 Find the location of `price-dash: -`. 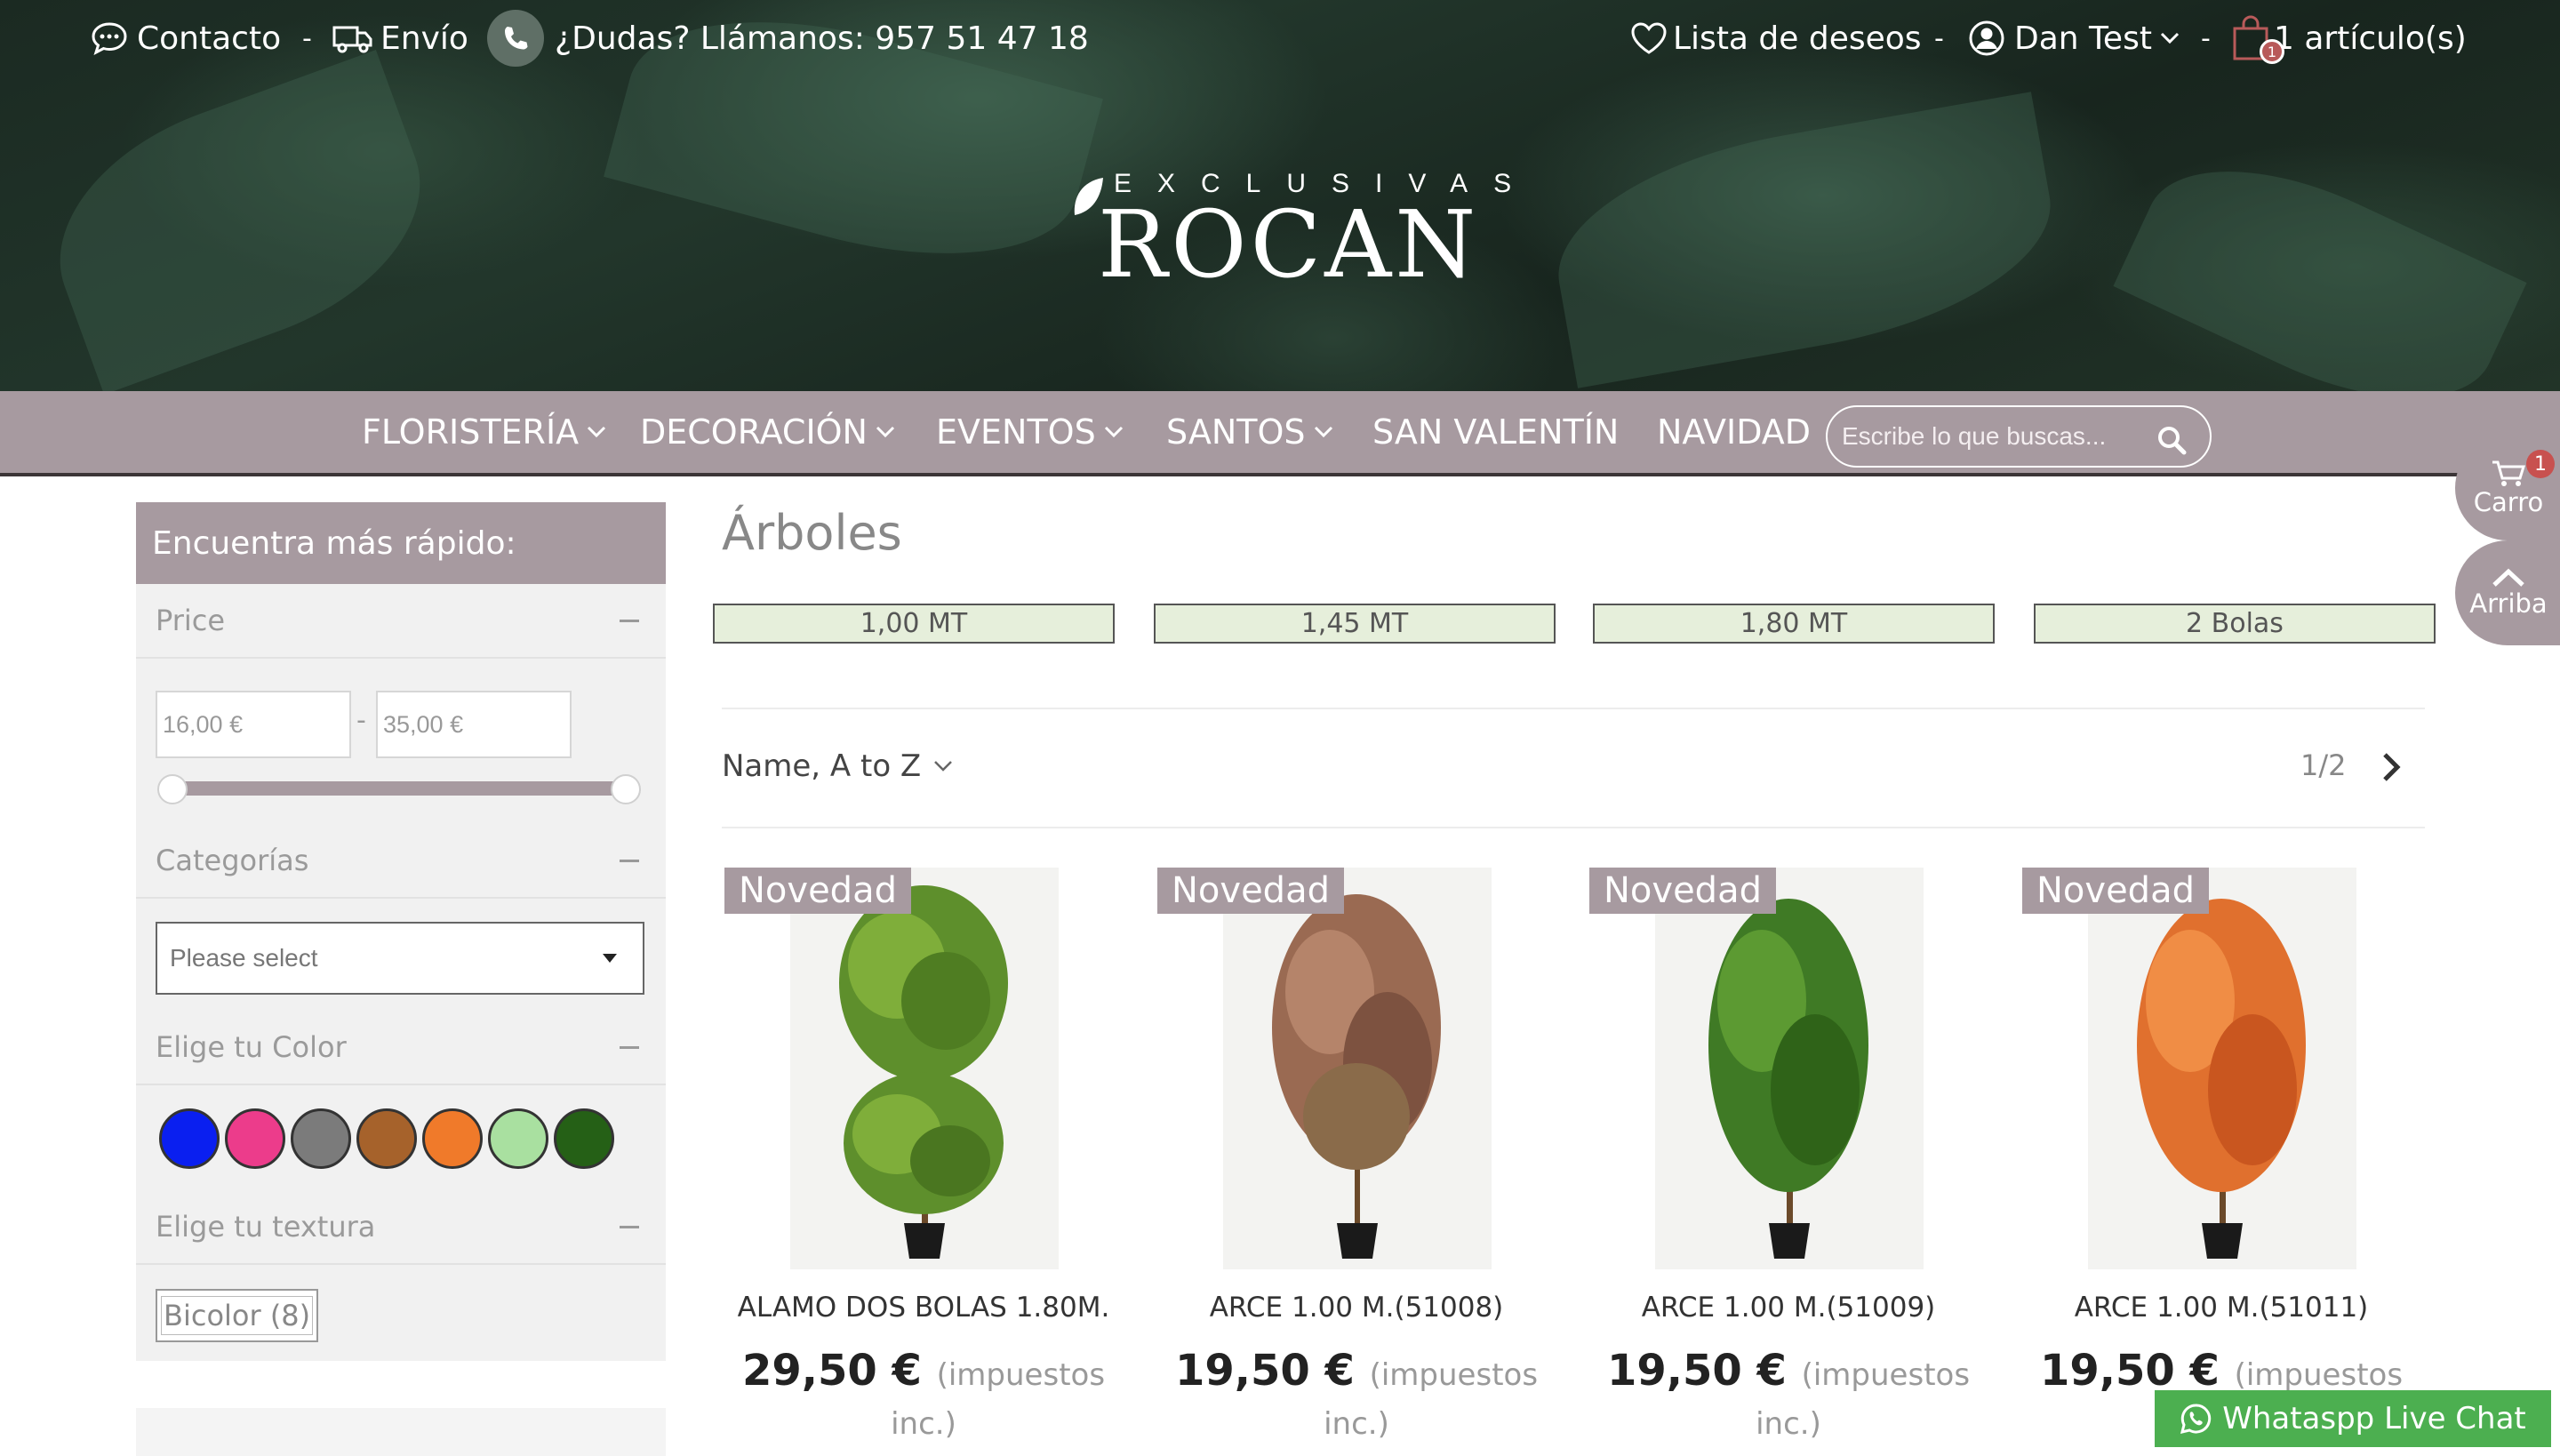

price-dash: - is located at coordinates (361, 720).